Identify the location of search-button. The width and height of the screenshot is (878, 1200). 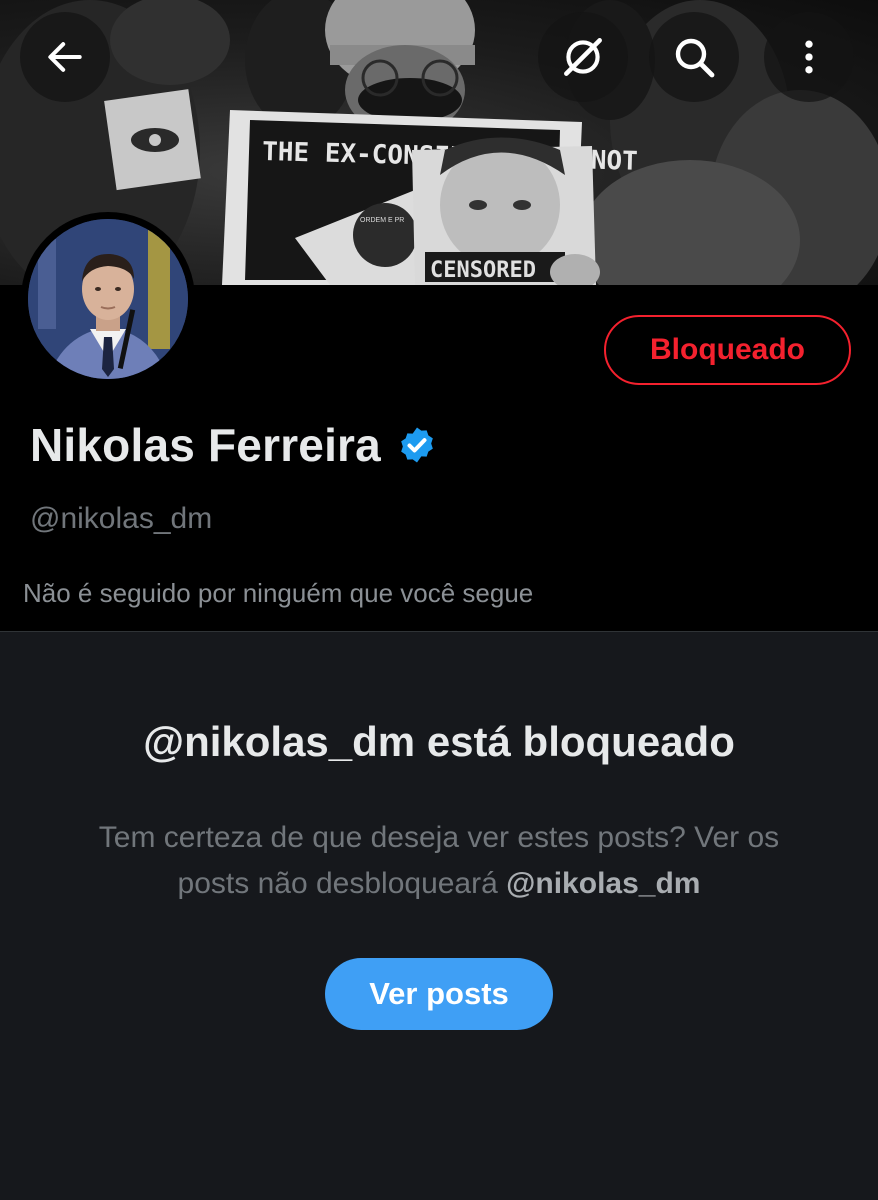
(694, 57).